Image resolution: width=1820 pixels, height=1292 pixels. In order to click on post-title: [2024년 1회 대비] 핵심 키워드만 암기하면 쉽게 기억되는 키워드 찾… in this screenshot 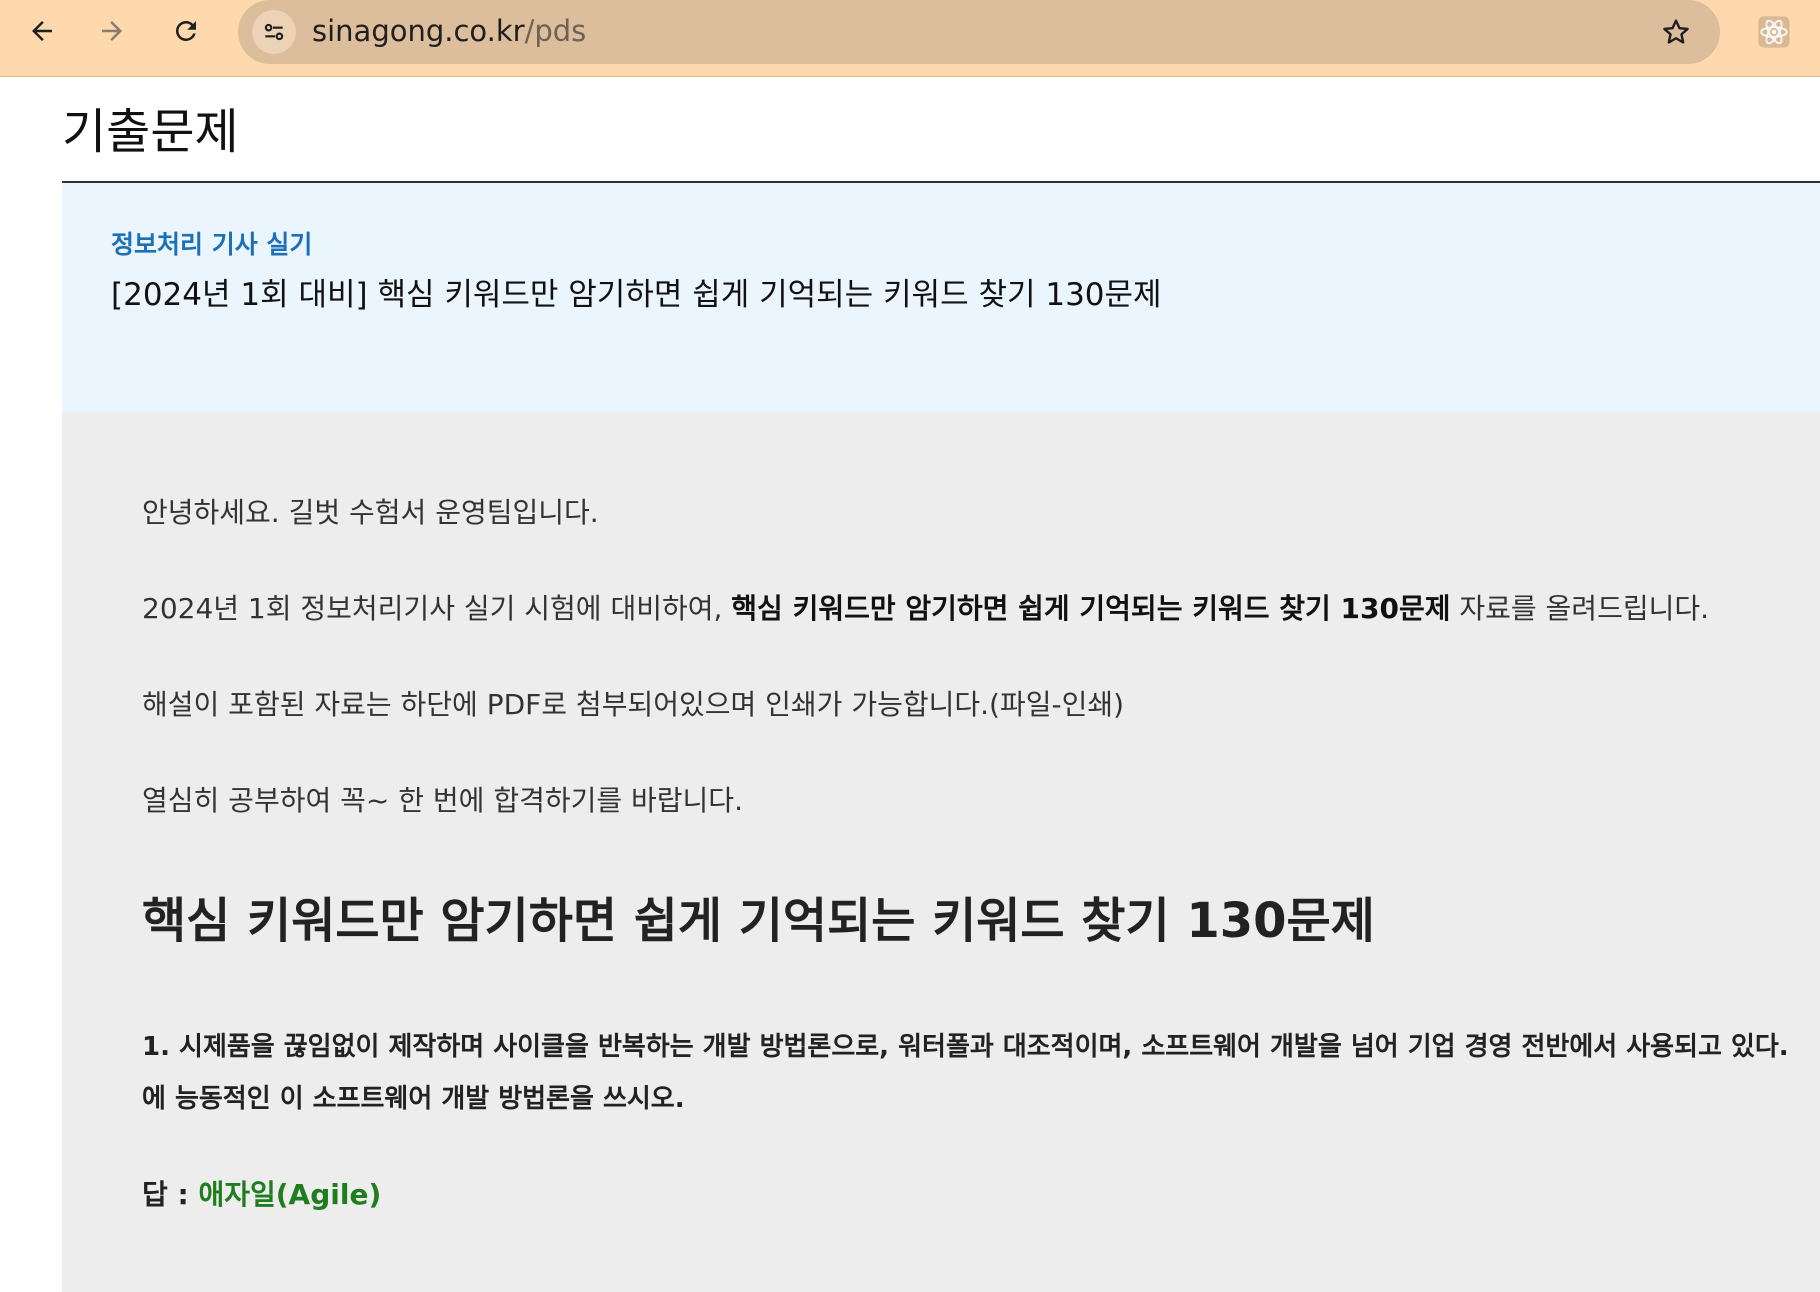, I will do `click(636, 295)`.